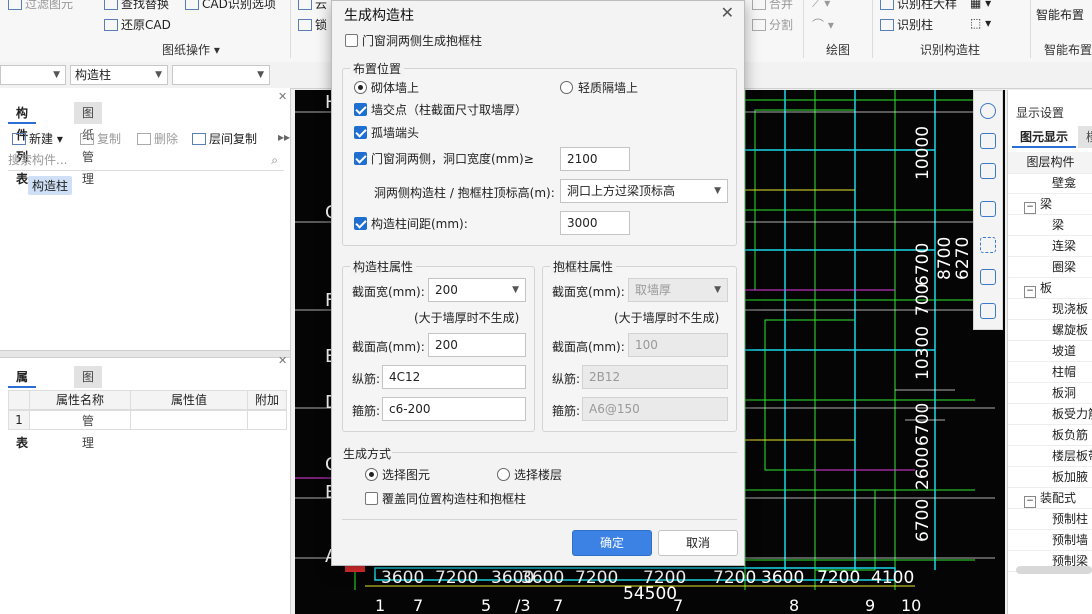  What do you see at coordinates (371, 498) in the screenshot?
I see `overwrite-checkbox` at bounding box center [371, 498].